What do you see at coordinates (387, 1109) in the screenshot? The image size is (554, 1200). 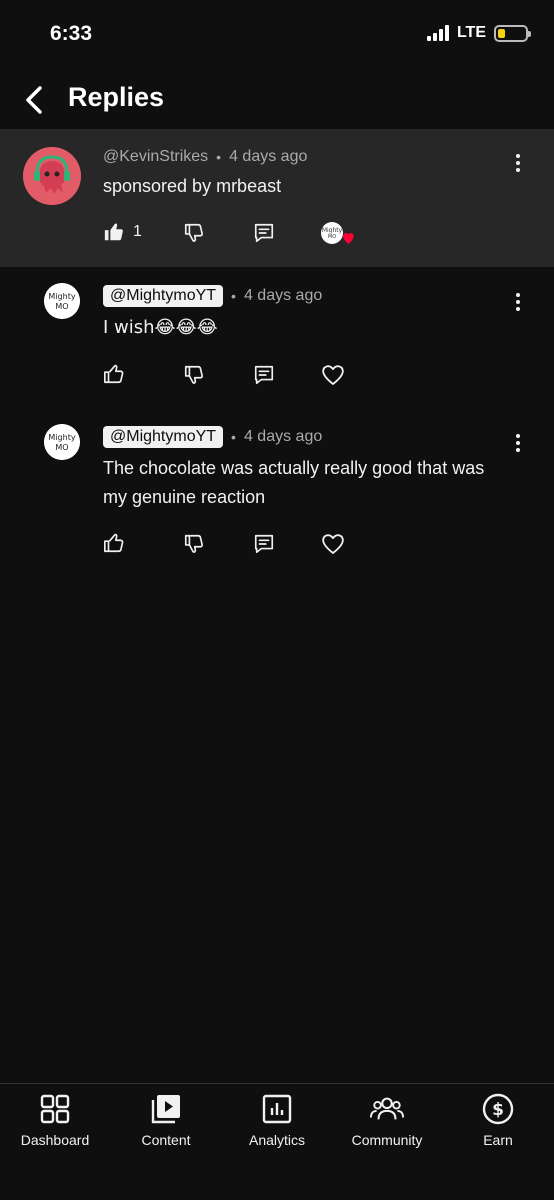 I see `community-icon` at bounding box center [387, 1109].